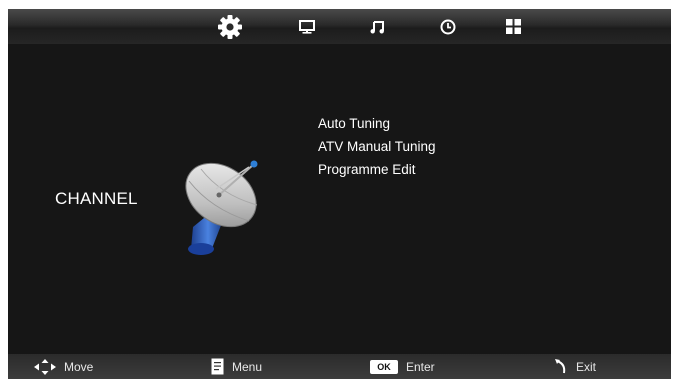  I want to click on ok-key-icon: OK, so click(384, 366).